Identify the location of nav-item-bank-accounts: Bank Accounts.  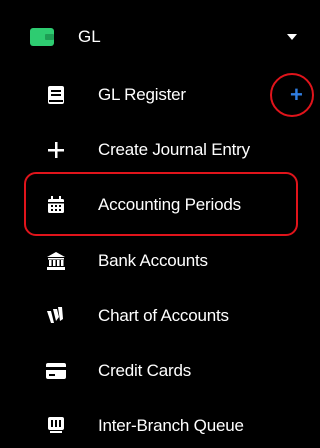
(160, 261).